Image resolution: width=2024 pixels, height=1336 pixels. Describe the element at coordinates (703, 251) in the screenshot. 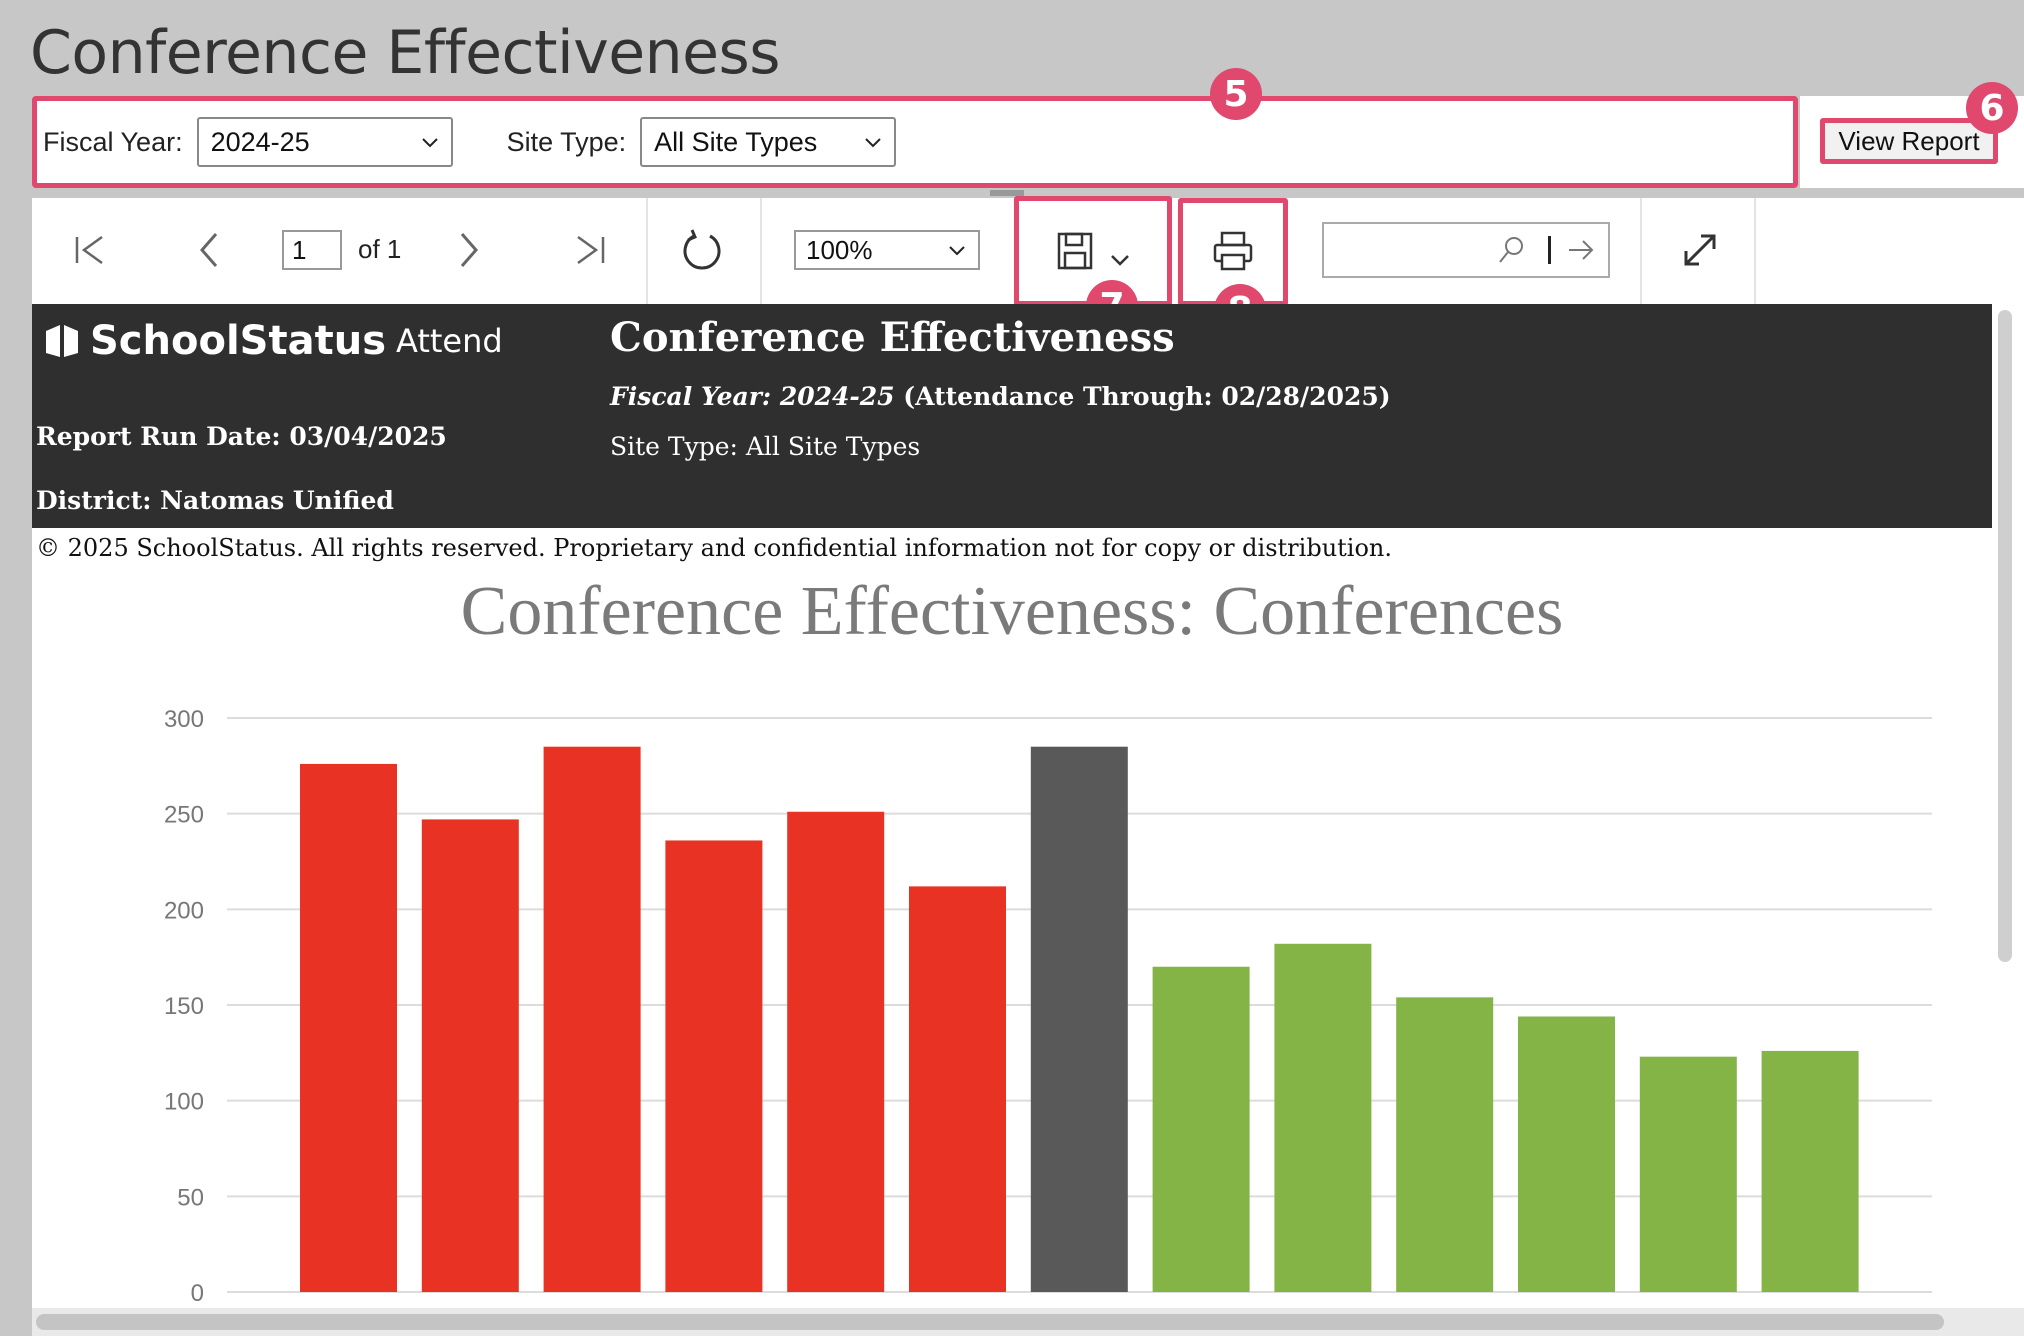

I see `refresh-icon` at that location.